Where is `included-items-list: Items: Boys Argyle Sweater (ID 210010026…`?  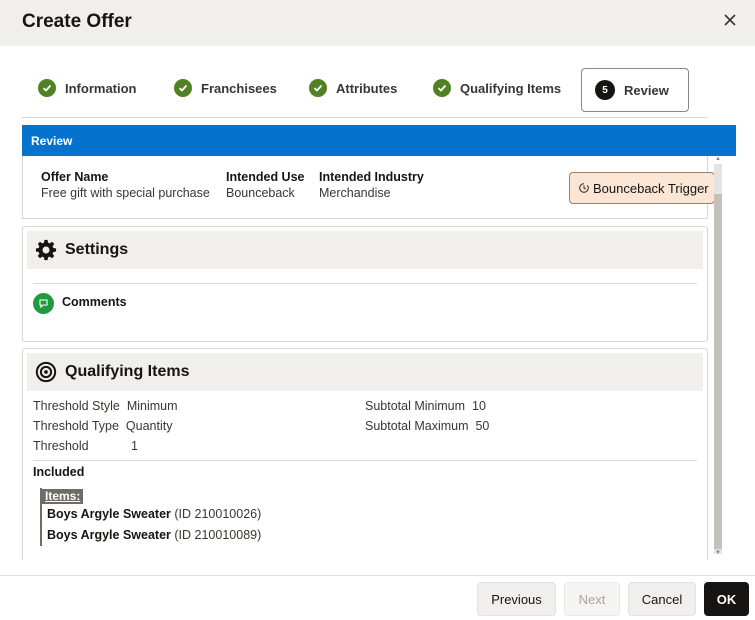
included-items-list: Items: Boys Argyle Sweater (ID 210010026… is located at coordinates (150, 517).